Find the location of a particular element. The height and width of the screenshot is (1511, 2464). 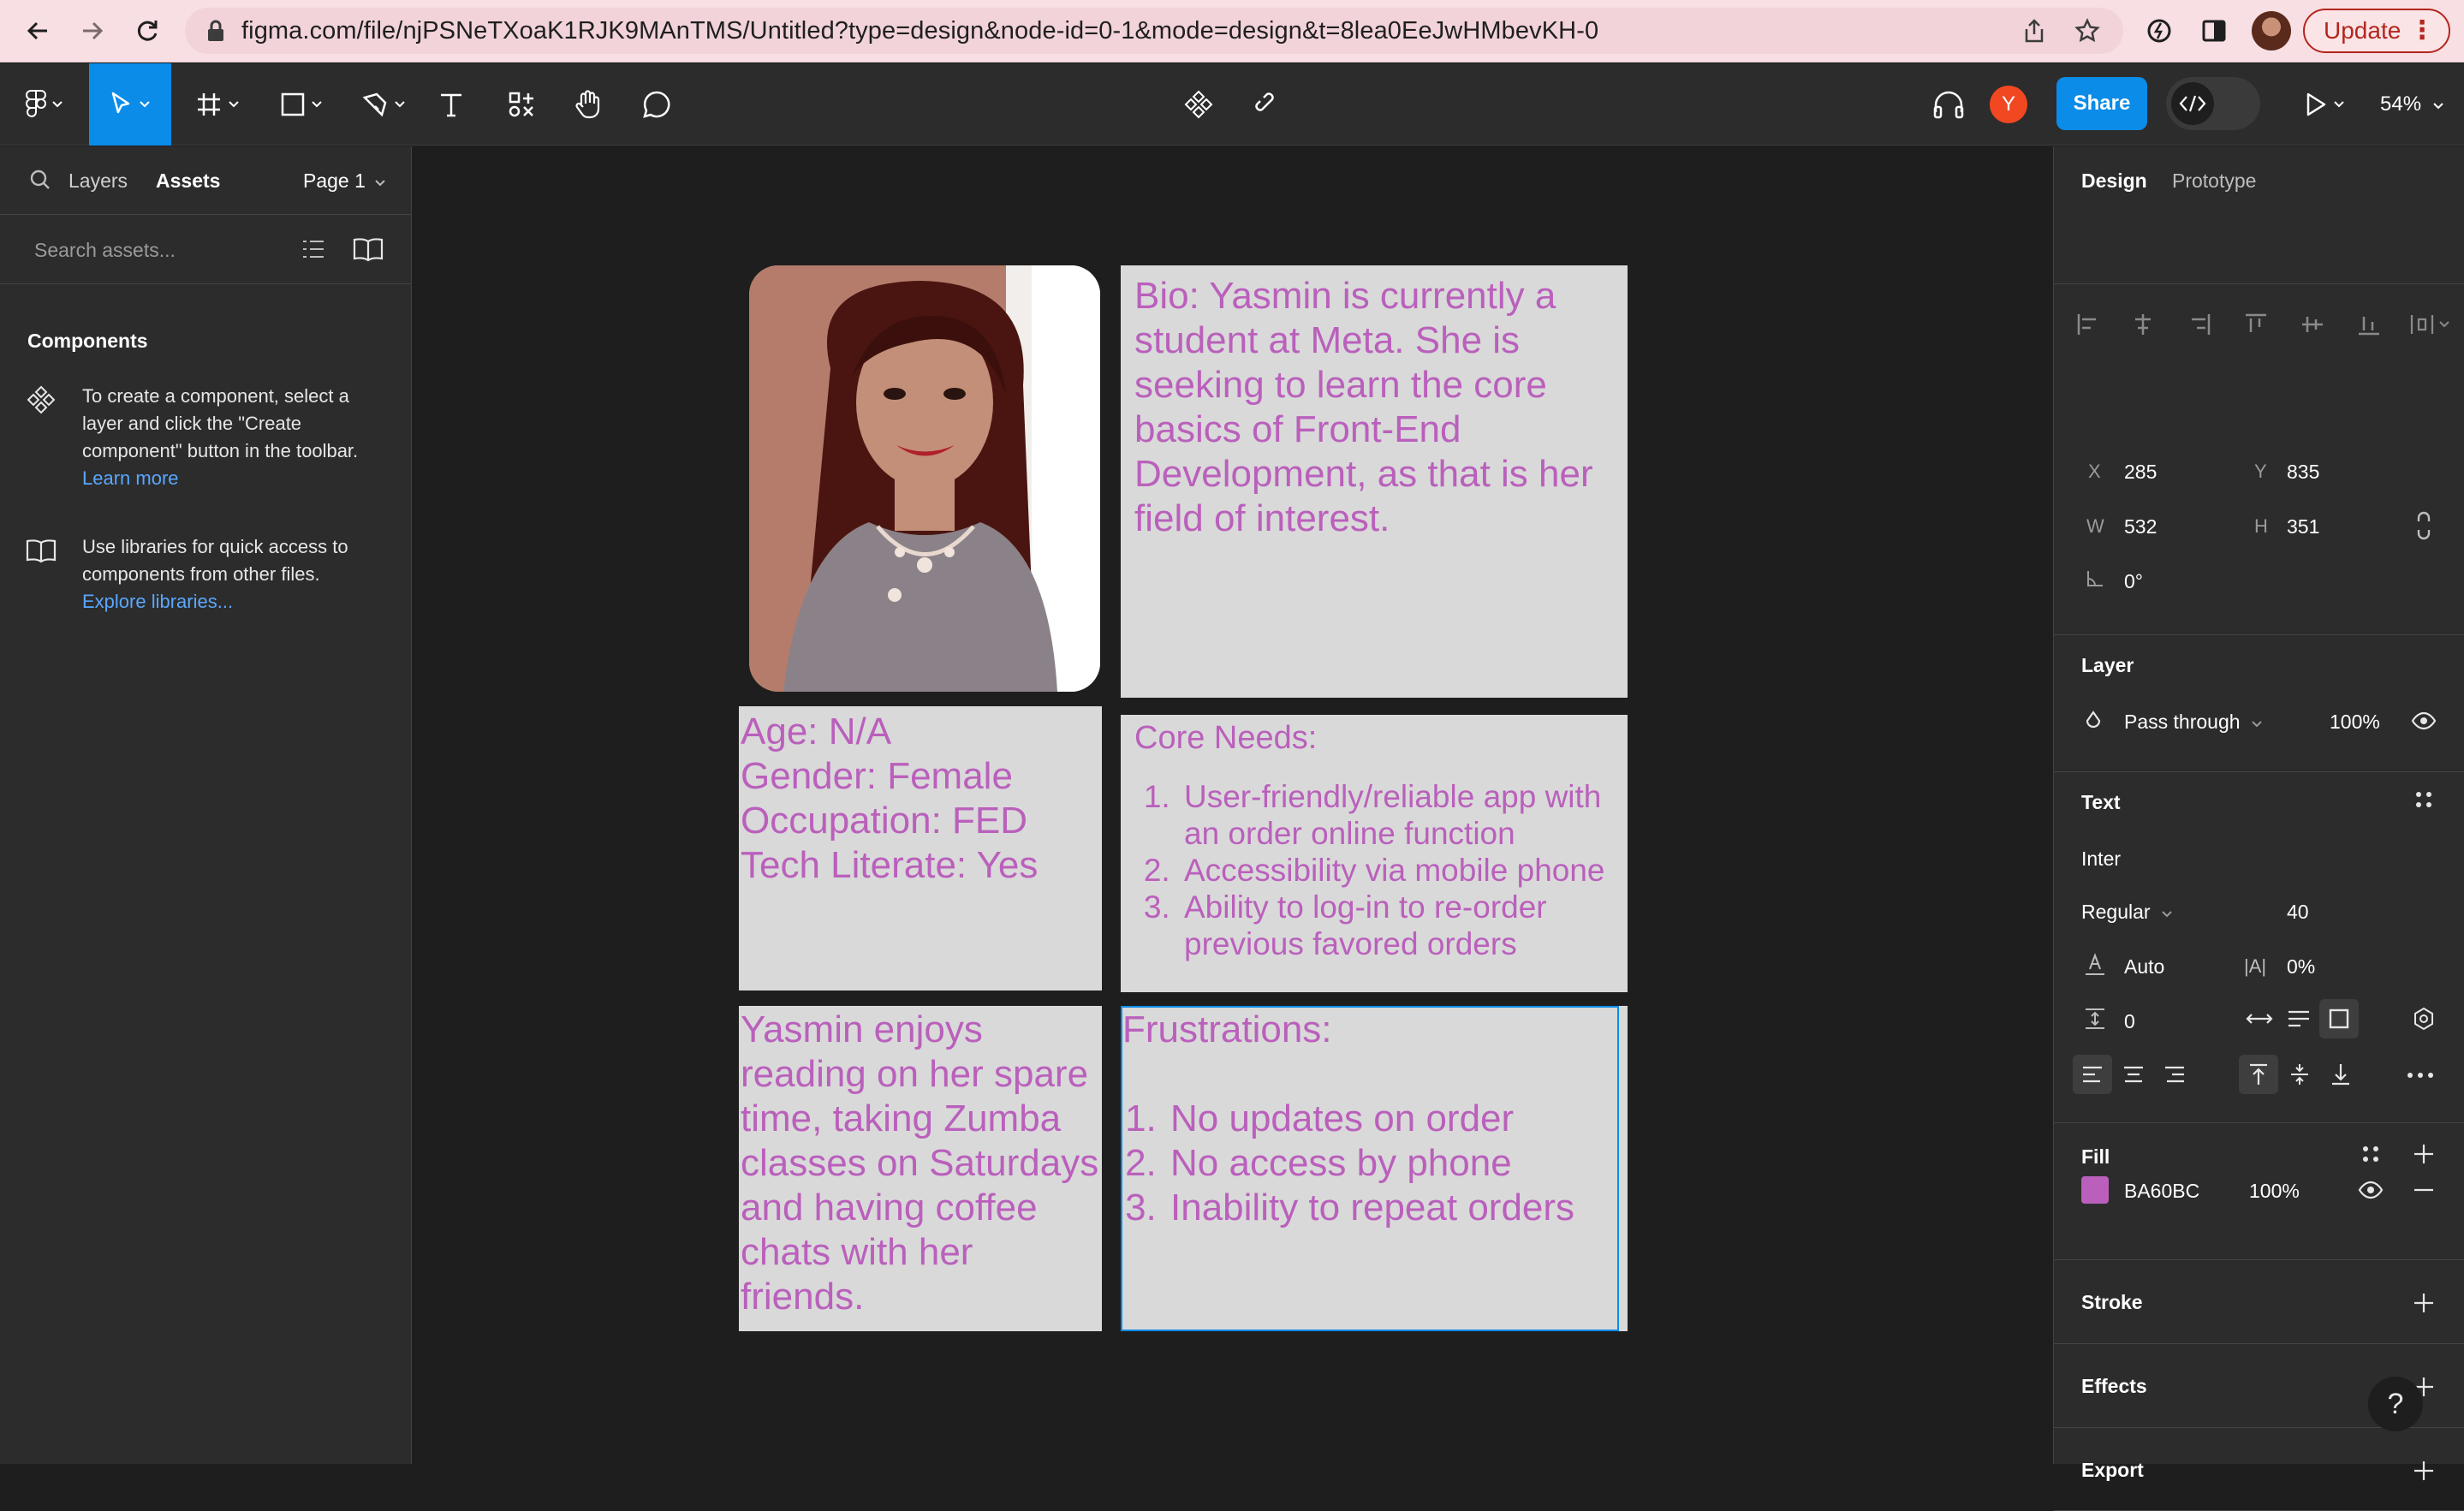

forward-button is located at coordinates (92, 31).